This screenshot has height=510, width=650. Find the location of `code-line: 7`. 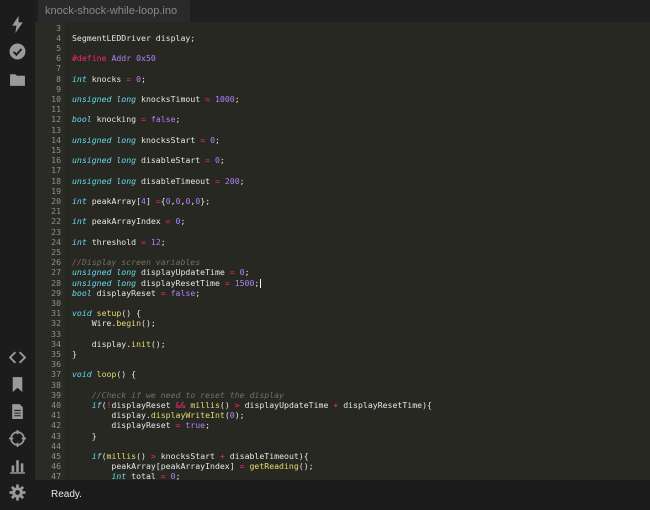

code-line: 7 is located at coordinates (342, 68).